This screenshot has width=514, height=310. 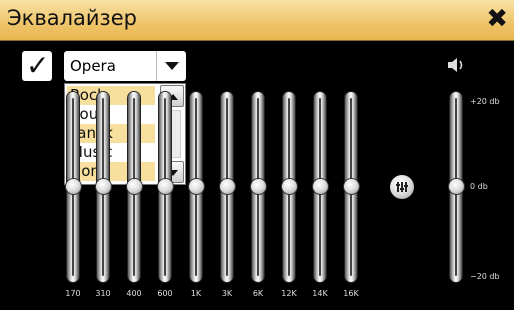 I want to click on preset-option: None, so click(x=111, y=171).